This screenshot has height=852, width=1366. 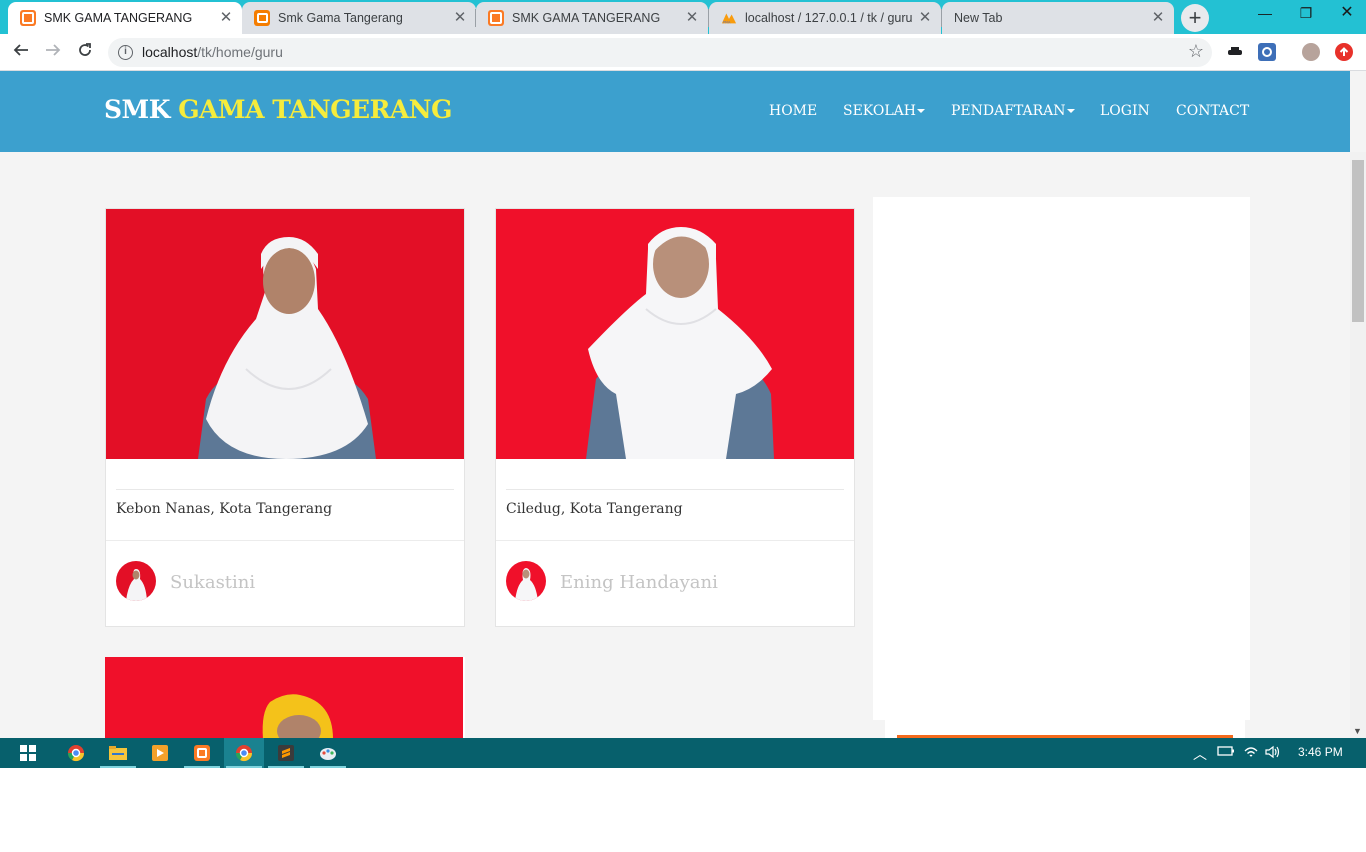 I want to click on forward-arrow-icon, so click(x=53, y=50).